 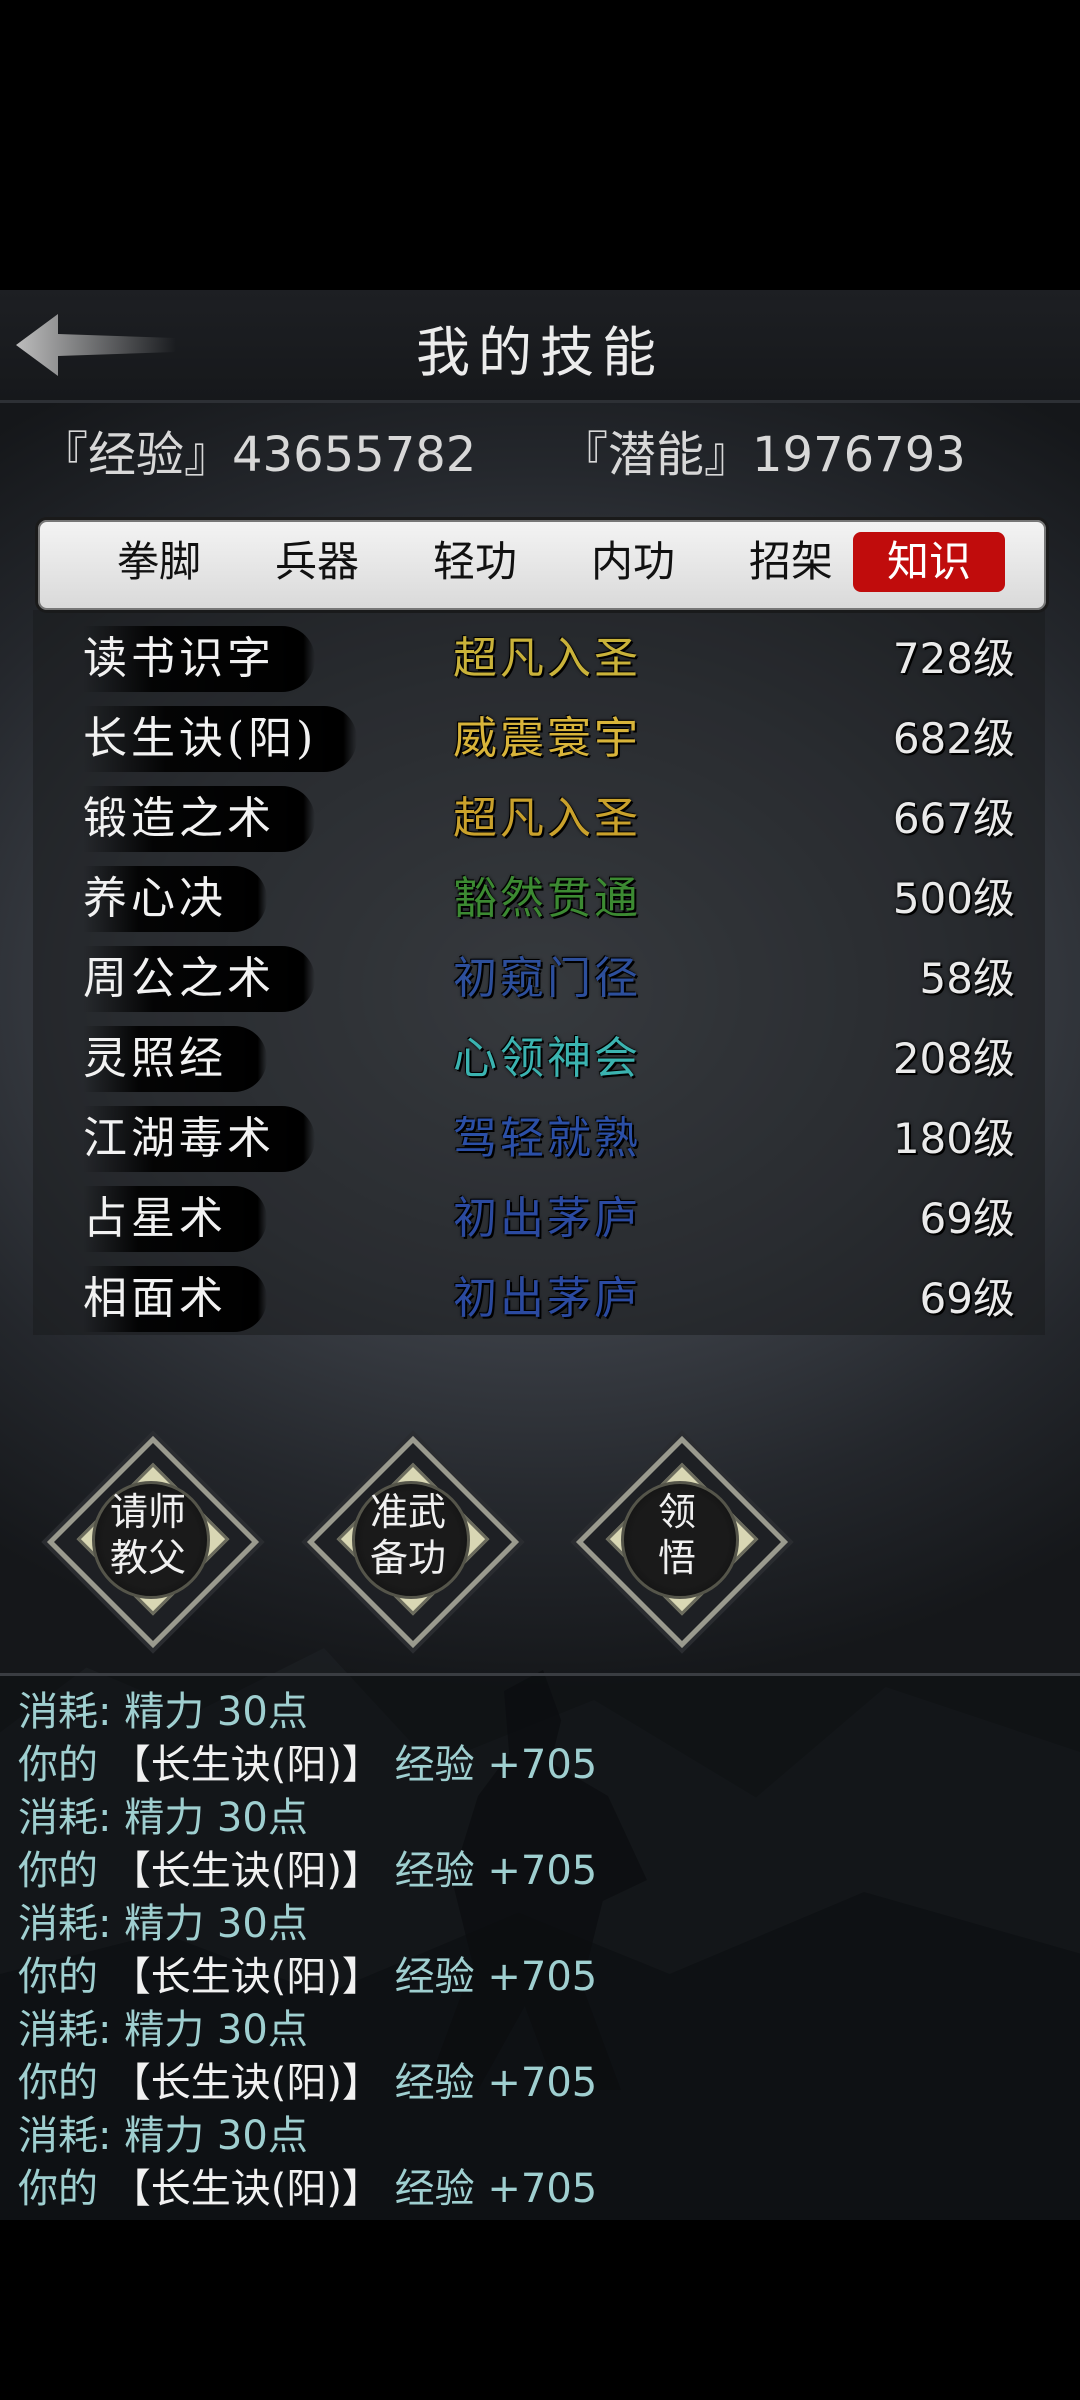 I want to click on skill-level: 682级, so click(x=953, y=738).